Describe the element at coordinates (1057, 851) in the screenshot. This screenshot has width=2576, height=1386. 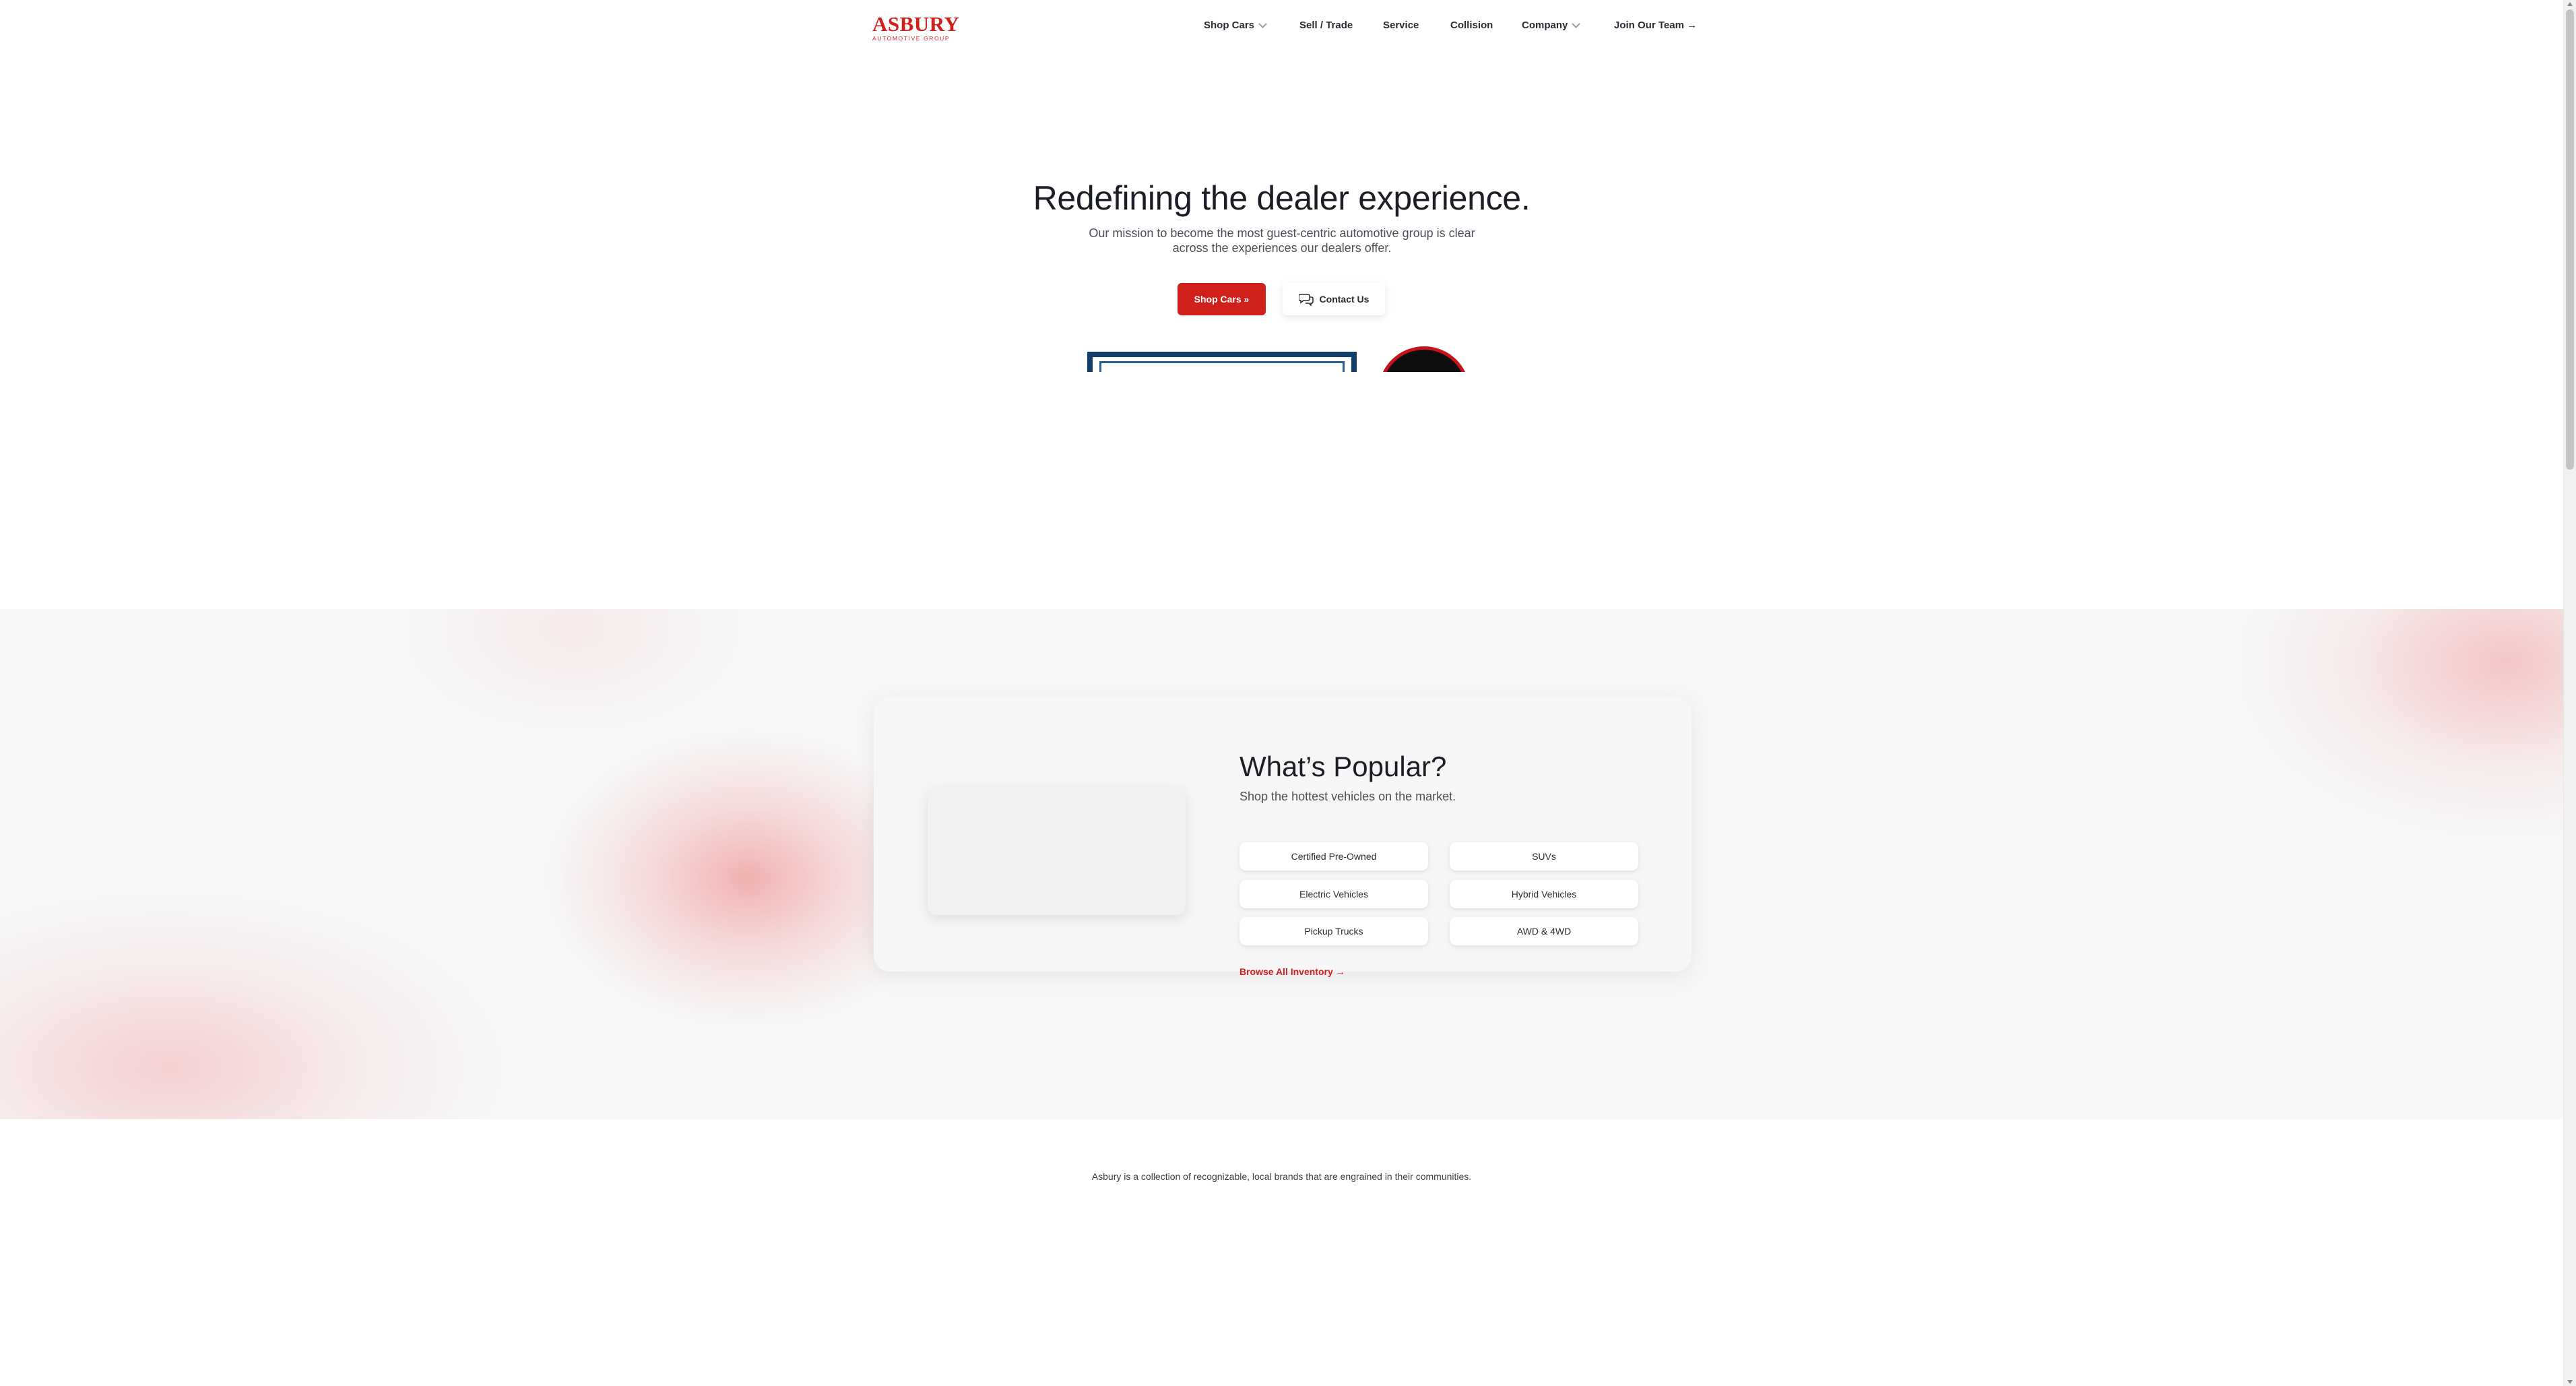
I see `popular-vehicle-image` at that location.